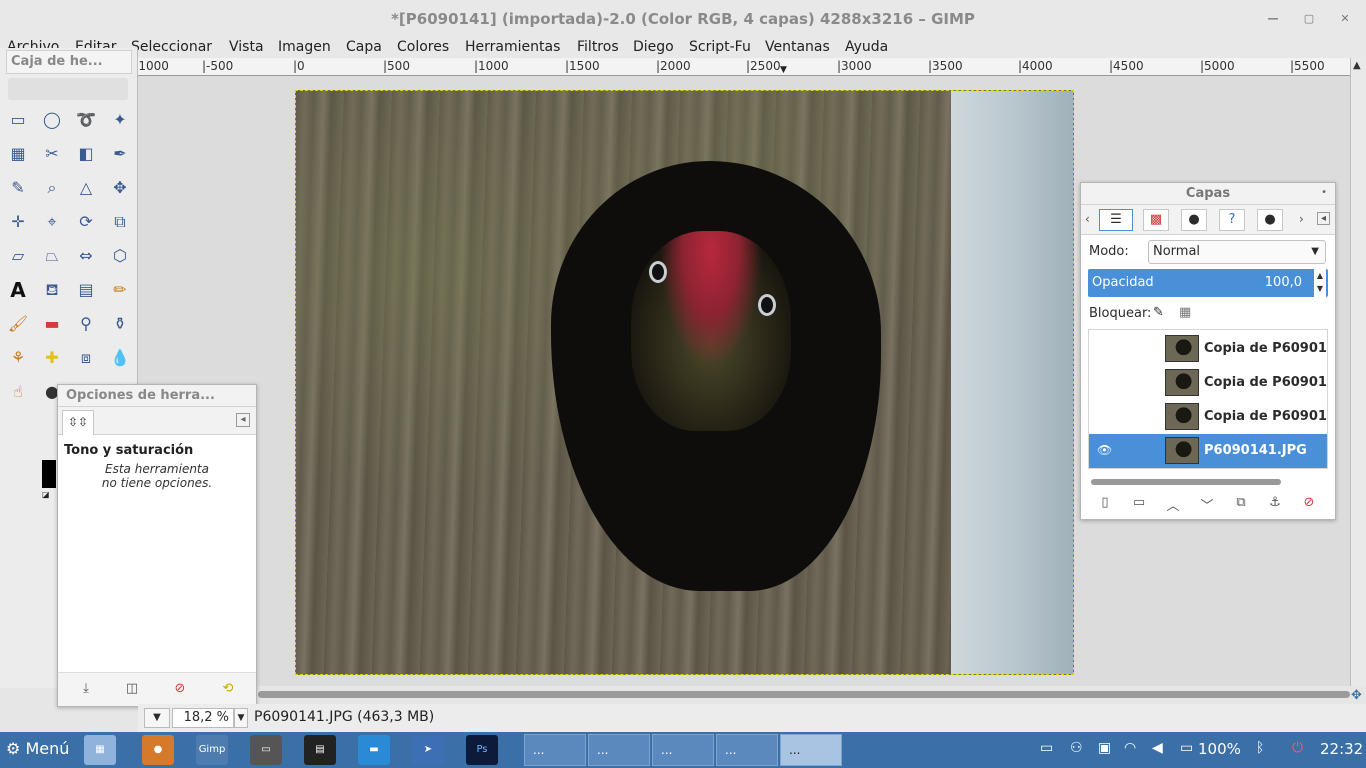  What do you see at coordinates (1309, 19) in the screenshot?
I see `maximize-button: ▢` at bounding box center [1309, 19].